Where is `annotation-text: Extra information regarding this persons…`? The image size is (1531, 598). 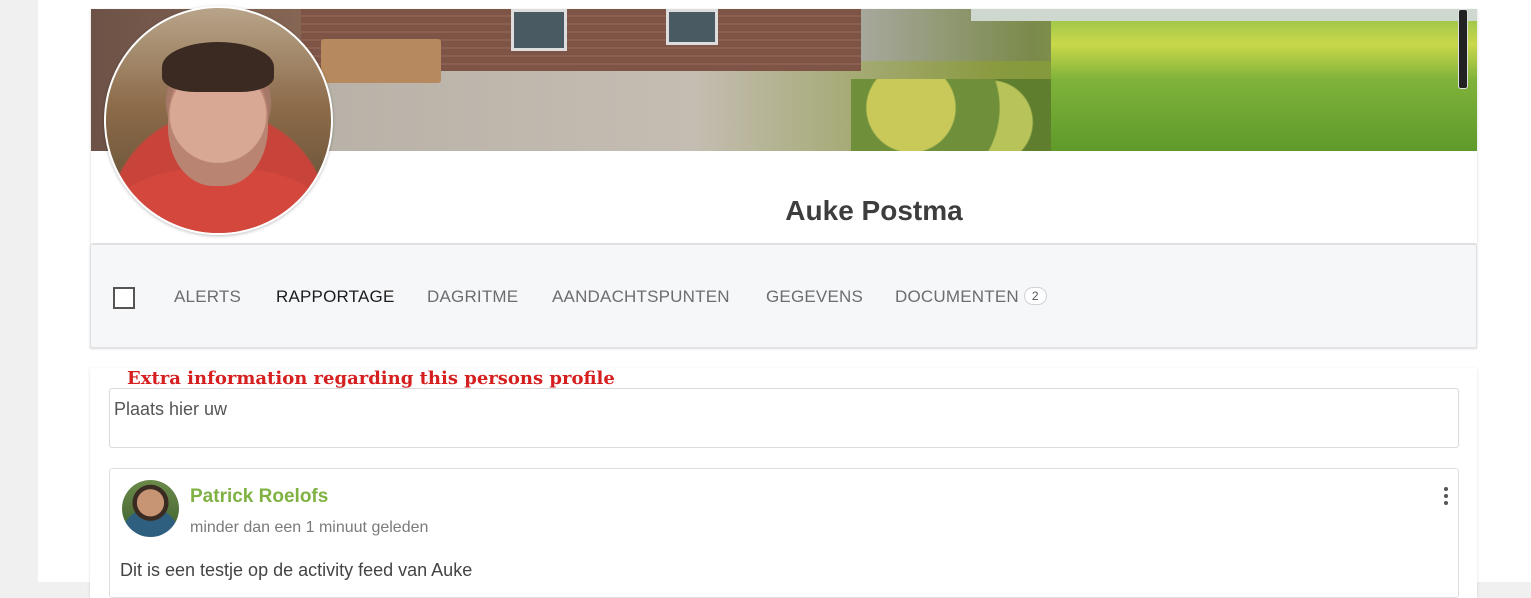
annotation-text: Extra information regarding this persons… is located at coordinates (371, 378).